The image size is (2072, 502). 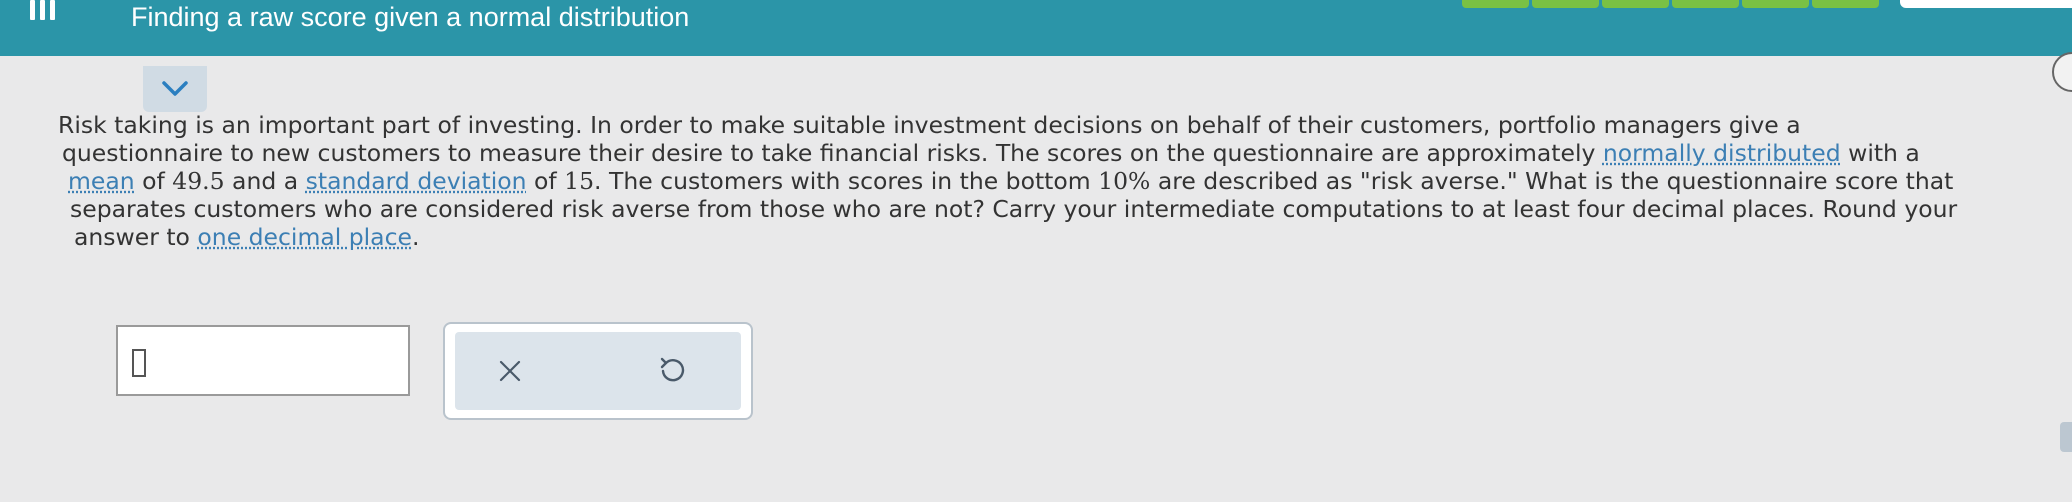 I want to click on collapse-toggle, so click(x=175, y=89).